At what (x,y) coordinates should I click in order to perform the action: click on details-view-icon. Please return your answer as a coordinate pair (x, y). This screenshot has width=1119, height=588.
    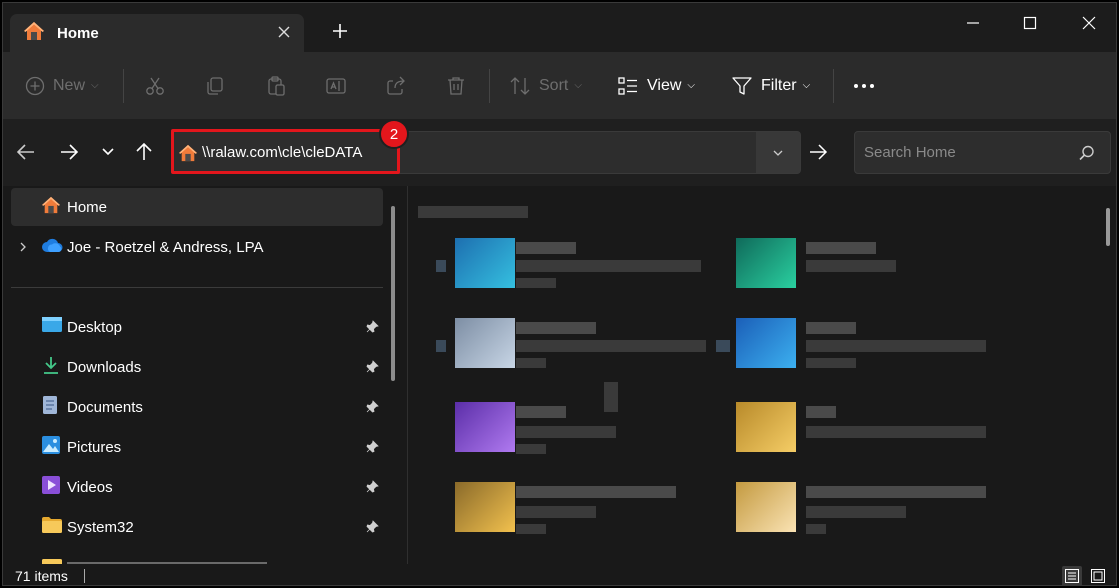
    Looking at the image, I should click on (1072, 576).